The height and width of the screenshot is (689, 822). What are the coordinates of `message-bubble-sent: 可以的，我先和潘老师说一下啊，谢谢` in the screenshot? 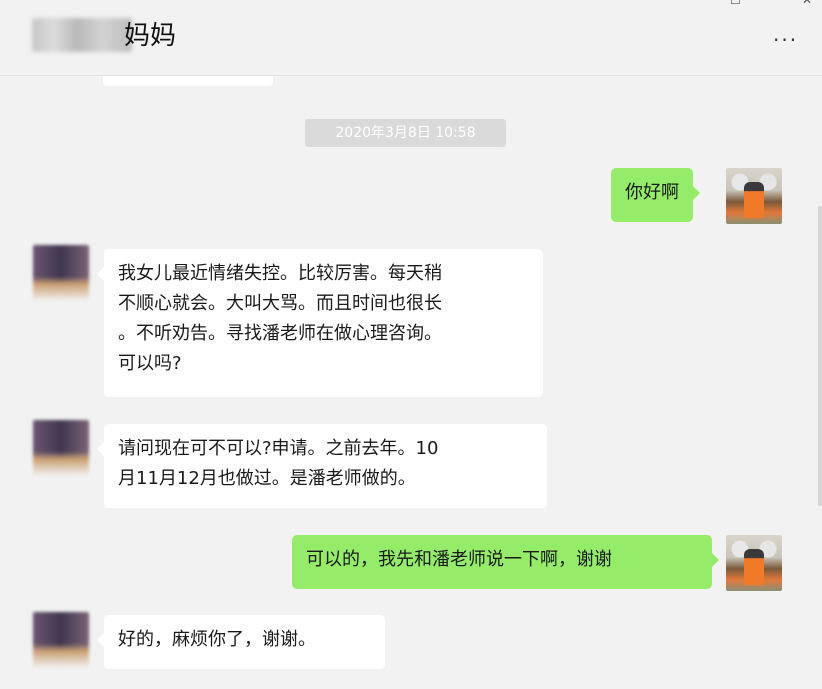 It's located at (505, 562).